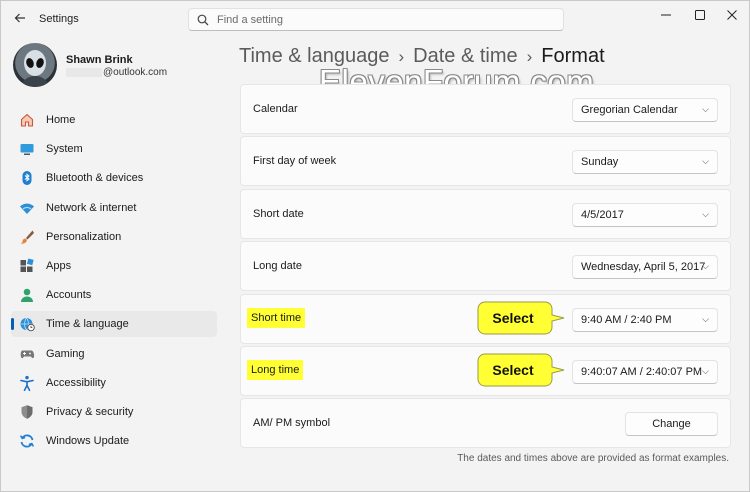 The image size is (750, 492). I want to click on sidebar-item-accounts: Accounts, so click(114, 295).